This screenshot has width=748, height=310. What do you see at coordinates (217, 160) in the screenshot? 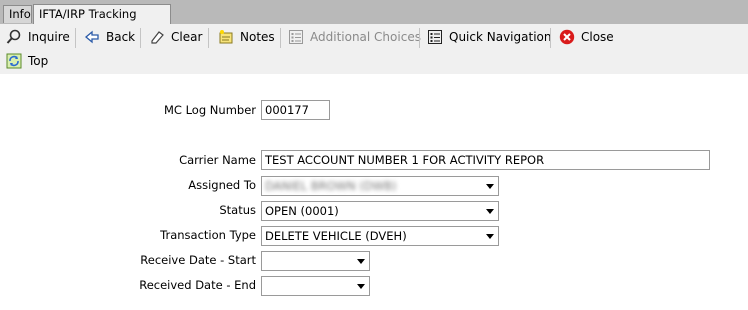
I see `carrier-name-label: Carrier Name` at bounding box center [217, 160].